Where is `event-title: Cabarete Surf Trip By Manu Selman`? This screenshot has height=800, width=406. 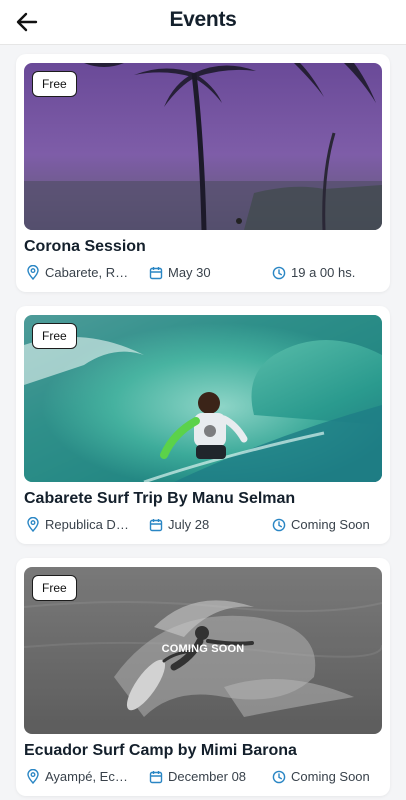 event-title: Cabarete Surf Trip By Manu Selman is located at coordinates (160, 498).